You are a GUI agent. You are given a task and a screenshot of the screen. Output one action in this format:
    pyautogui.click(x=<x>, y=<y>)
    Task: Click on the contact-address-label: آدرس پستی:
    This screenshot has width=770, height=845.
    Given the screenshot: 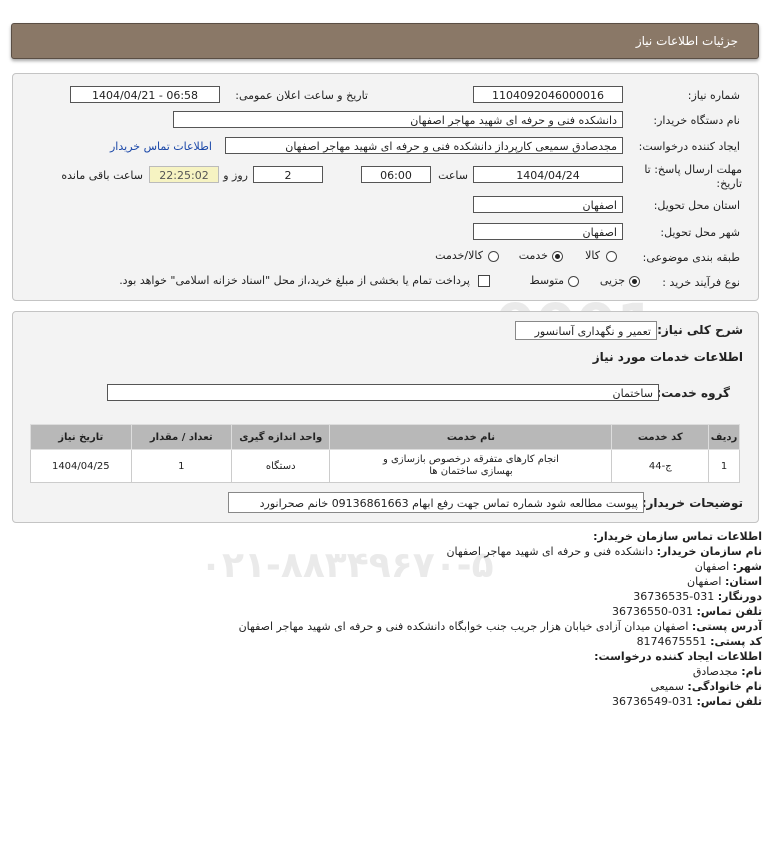 What is the action you would take?
    pyautogui.click(x=726, y=626)
    